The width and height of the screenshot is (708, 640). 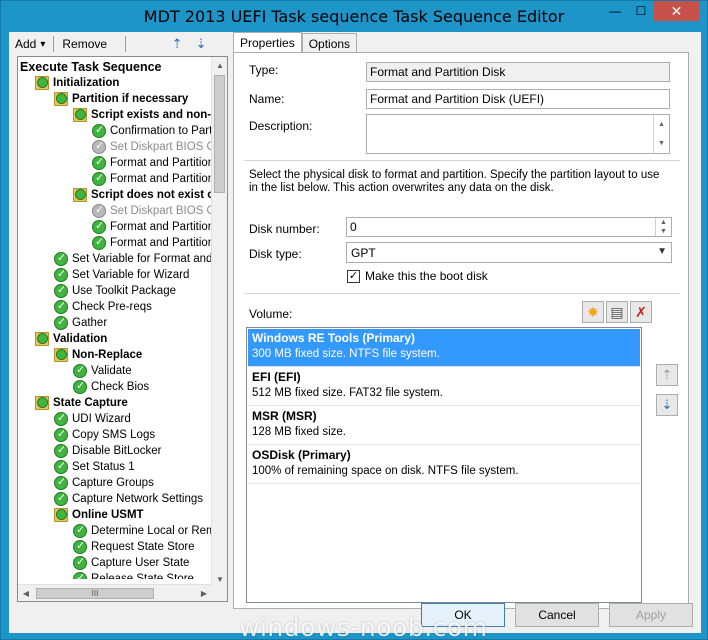 What do you see at coordinates (444, 426) in the screenshot?
I see `list-item: MSR (MSR) 128 MB fixed size.` at bounding box center [444, 426].